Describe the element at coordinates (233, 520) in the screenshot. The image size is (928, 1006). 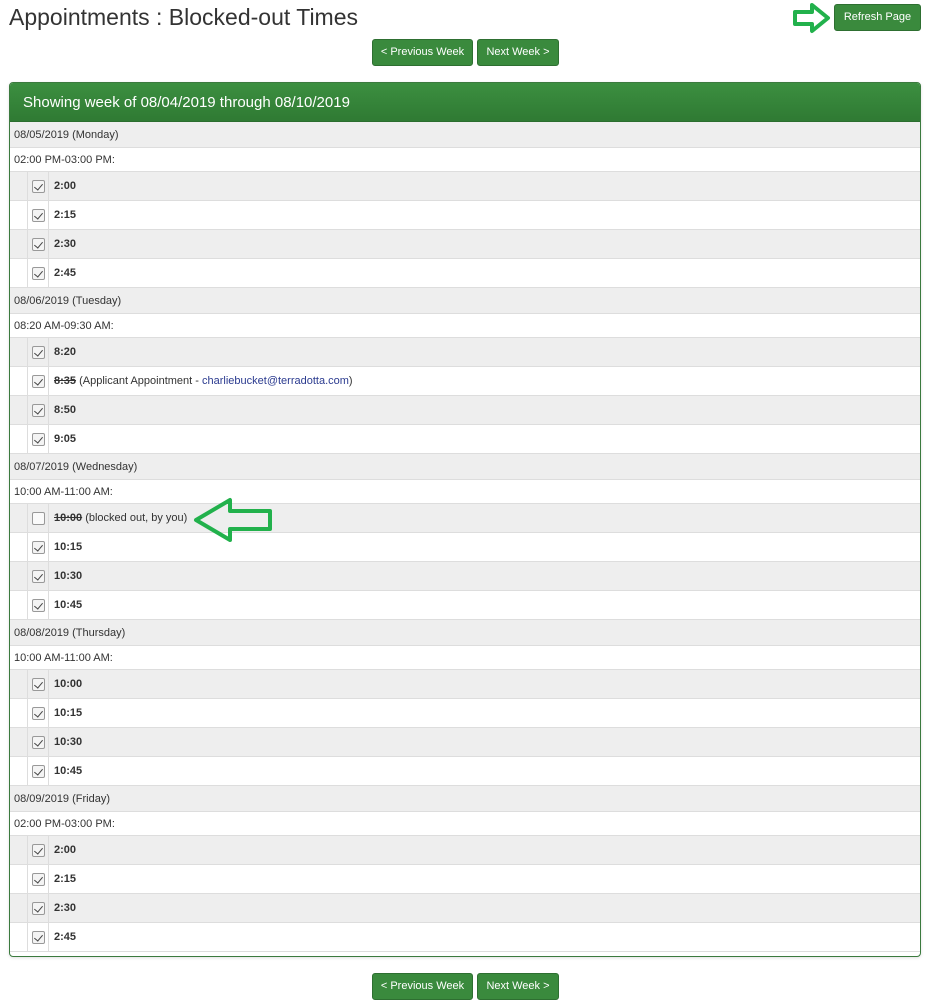
I see `annotation-arrow-left-icon` at that location.